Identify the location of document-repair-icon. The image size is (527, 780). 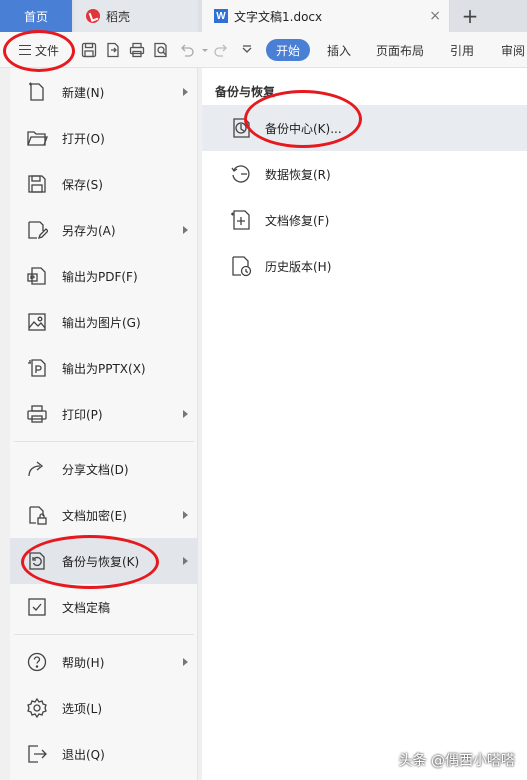
(241, 220).